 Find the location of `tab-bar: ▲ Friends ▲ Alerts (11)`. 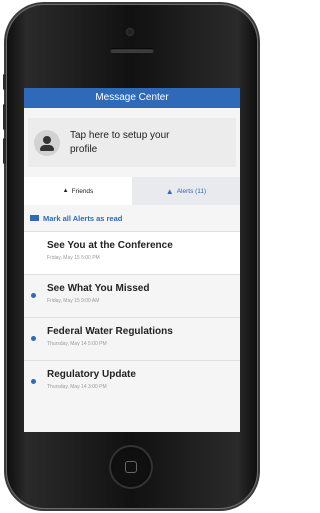

tab-bar: ▲ Friends ▲ Alerts (11) is located at coordinates (132, 191).